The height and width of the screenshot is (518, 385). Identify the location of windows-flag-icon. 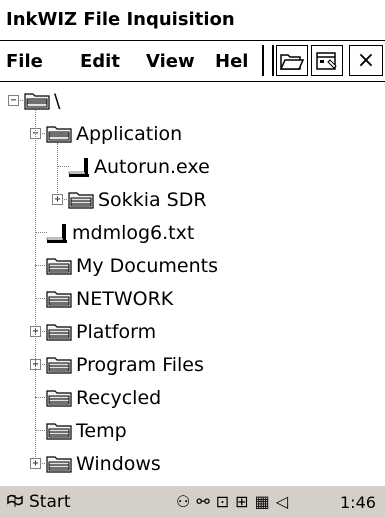
(15, 500).